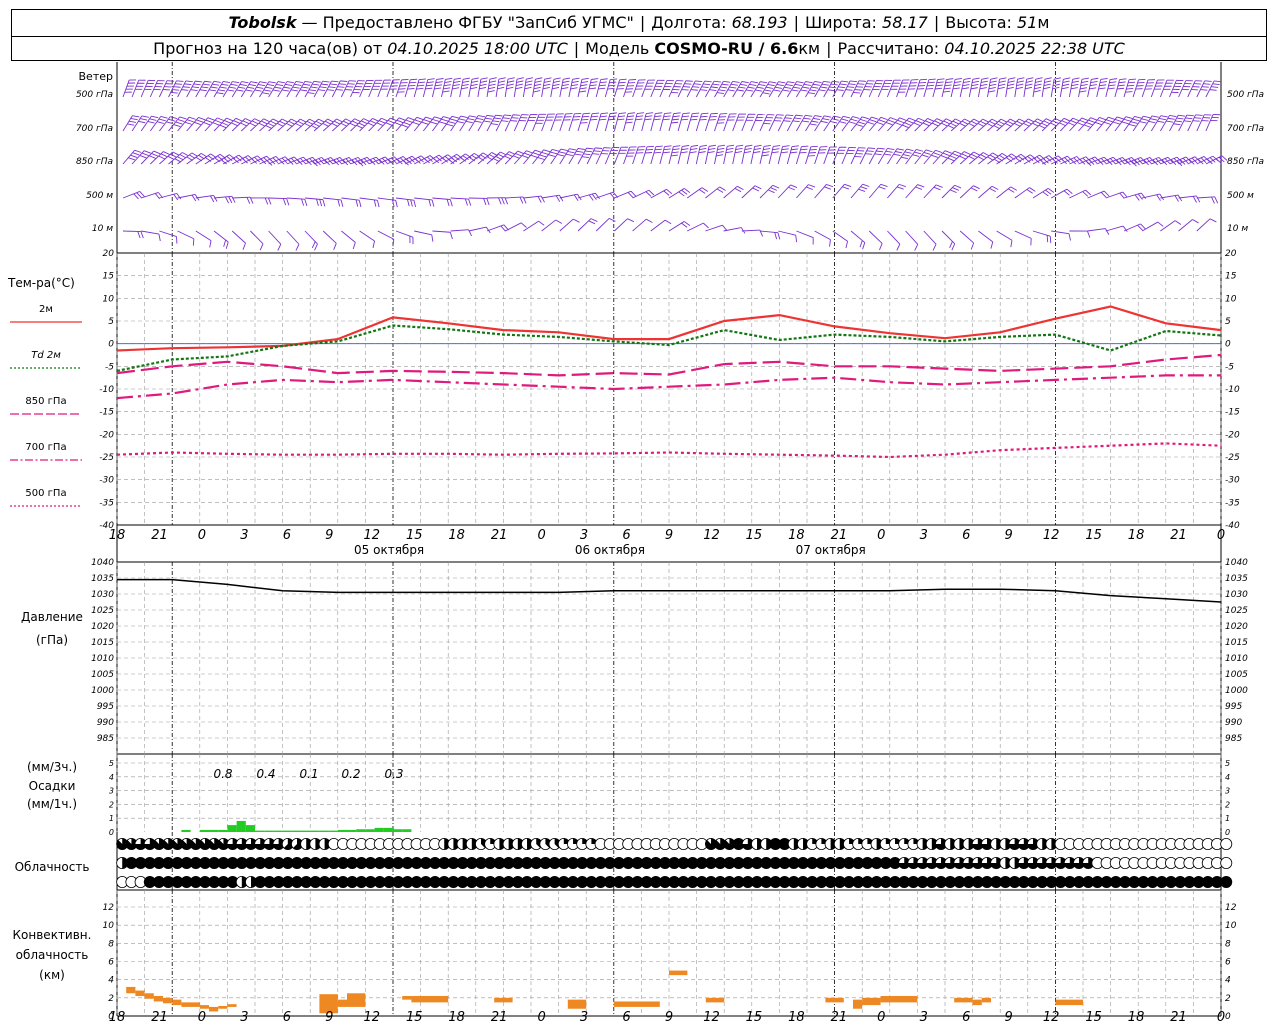  I want to click on temp-ytick-right: -30, so click(1232, 481).